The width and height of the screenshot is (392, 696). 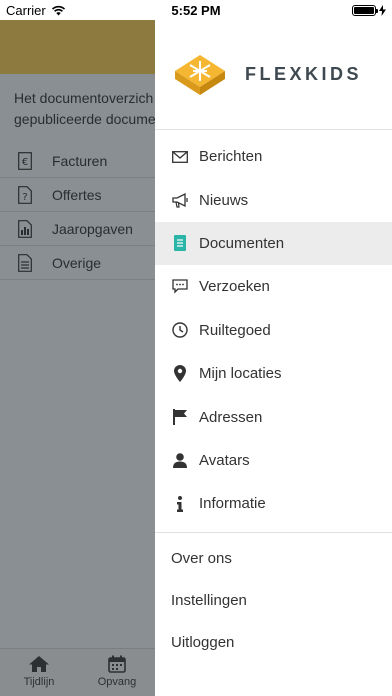 What do you see at coordinates (180, 243) in the screenshot?
I see `document-icon` at bounding box center [180, 243].